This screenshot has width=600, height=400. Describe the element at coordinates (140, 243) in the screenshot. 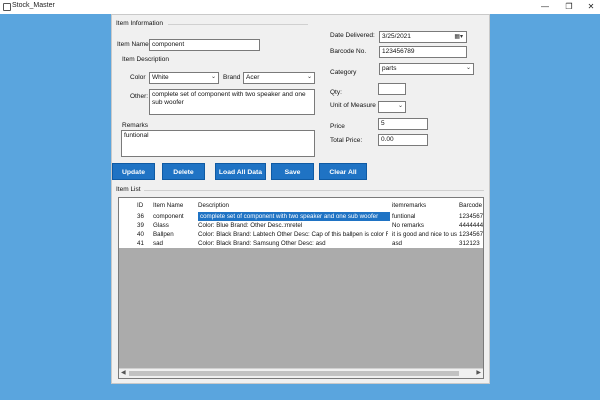

I see `cell-id: 41` at that location.